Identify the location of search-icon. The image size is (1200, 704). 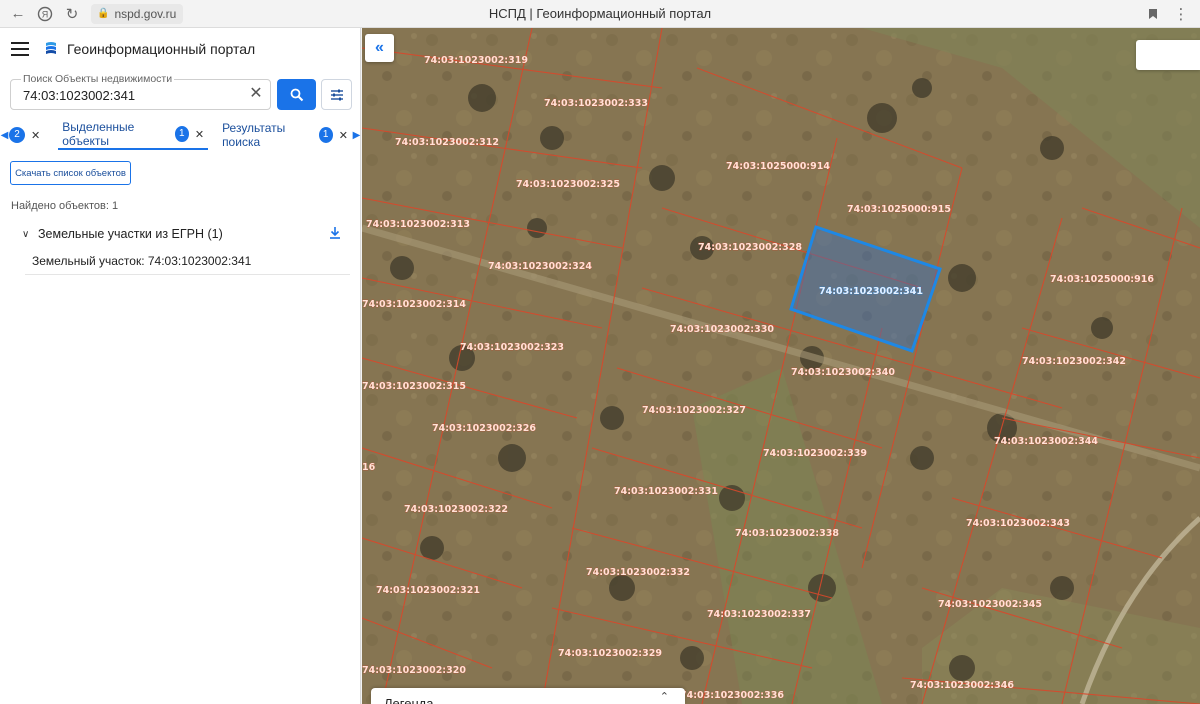
(296, 94).